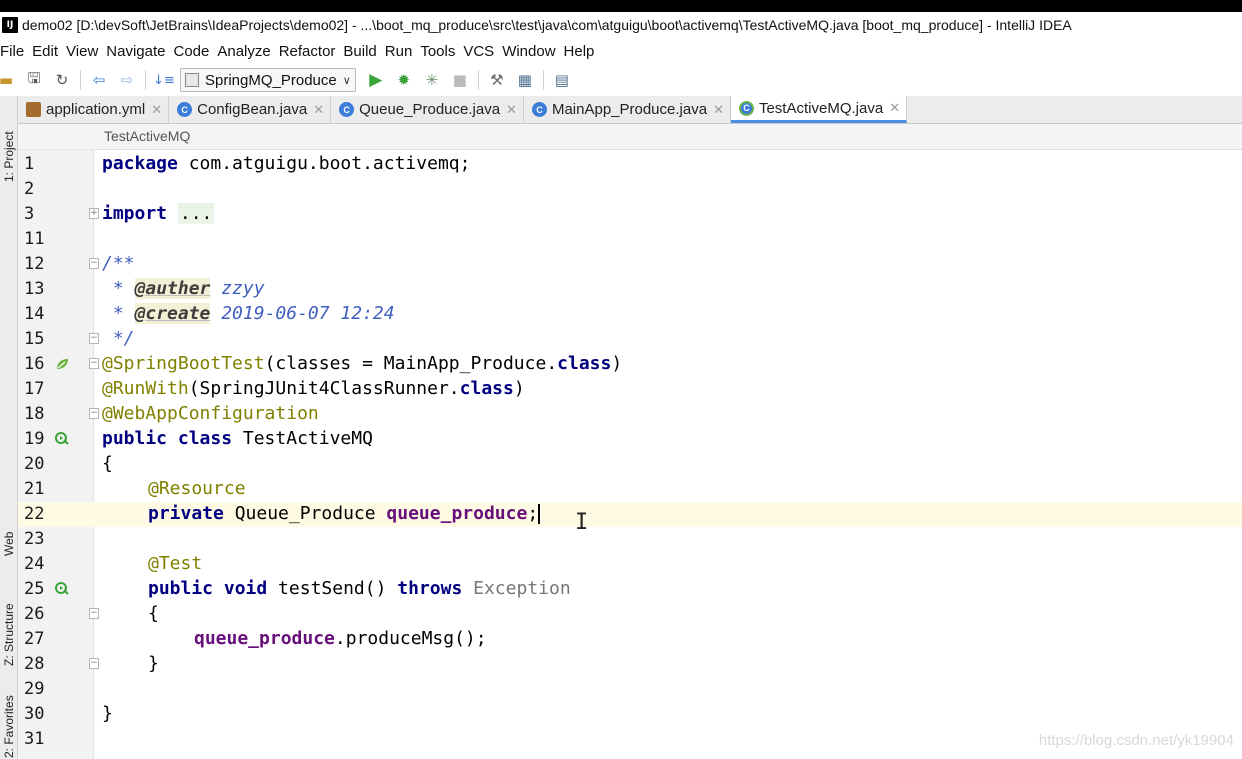 The width and height of the screenshot is (1242, 759). I want to click on menu-vcs: VCS, so click(481, 51).